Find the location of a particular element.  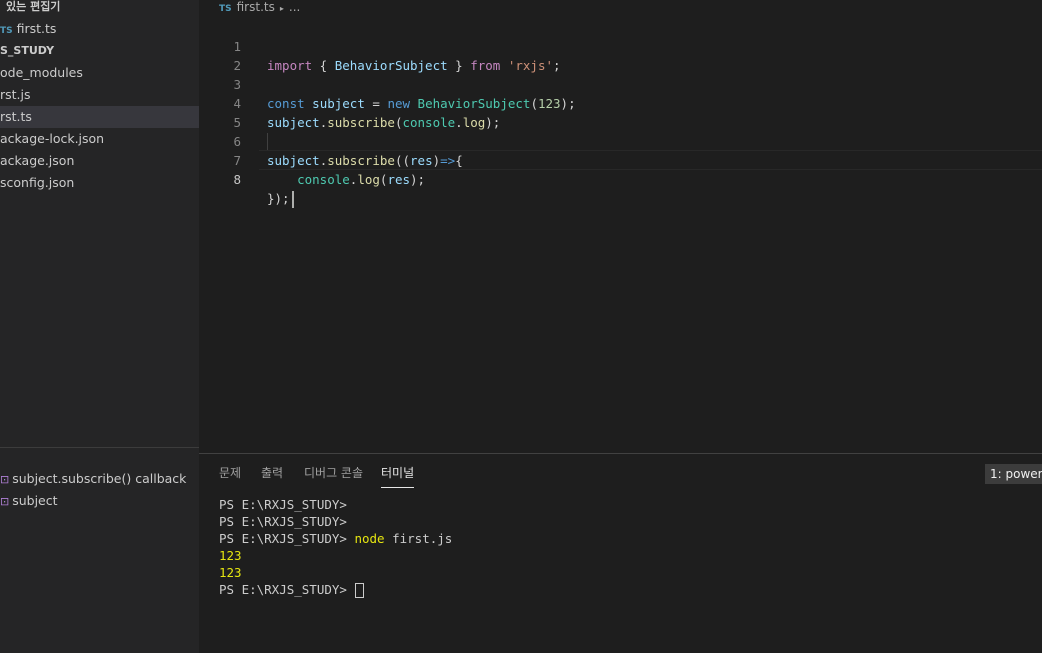

outline-label: subject.subscribe() callback is located at coordinates (99, 478).